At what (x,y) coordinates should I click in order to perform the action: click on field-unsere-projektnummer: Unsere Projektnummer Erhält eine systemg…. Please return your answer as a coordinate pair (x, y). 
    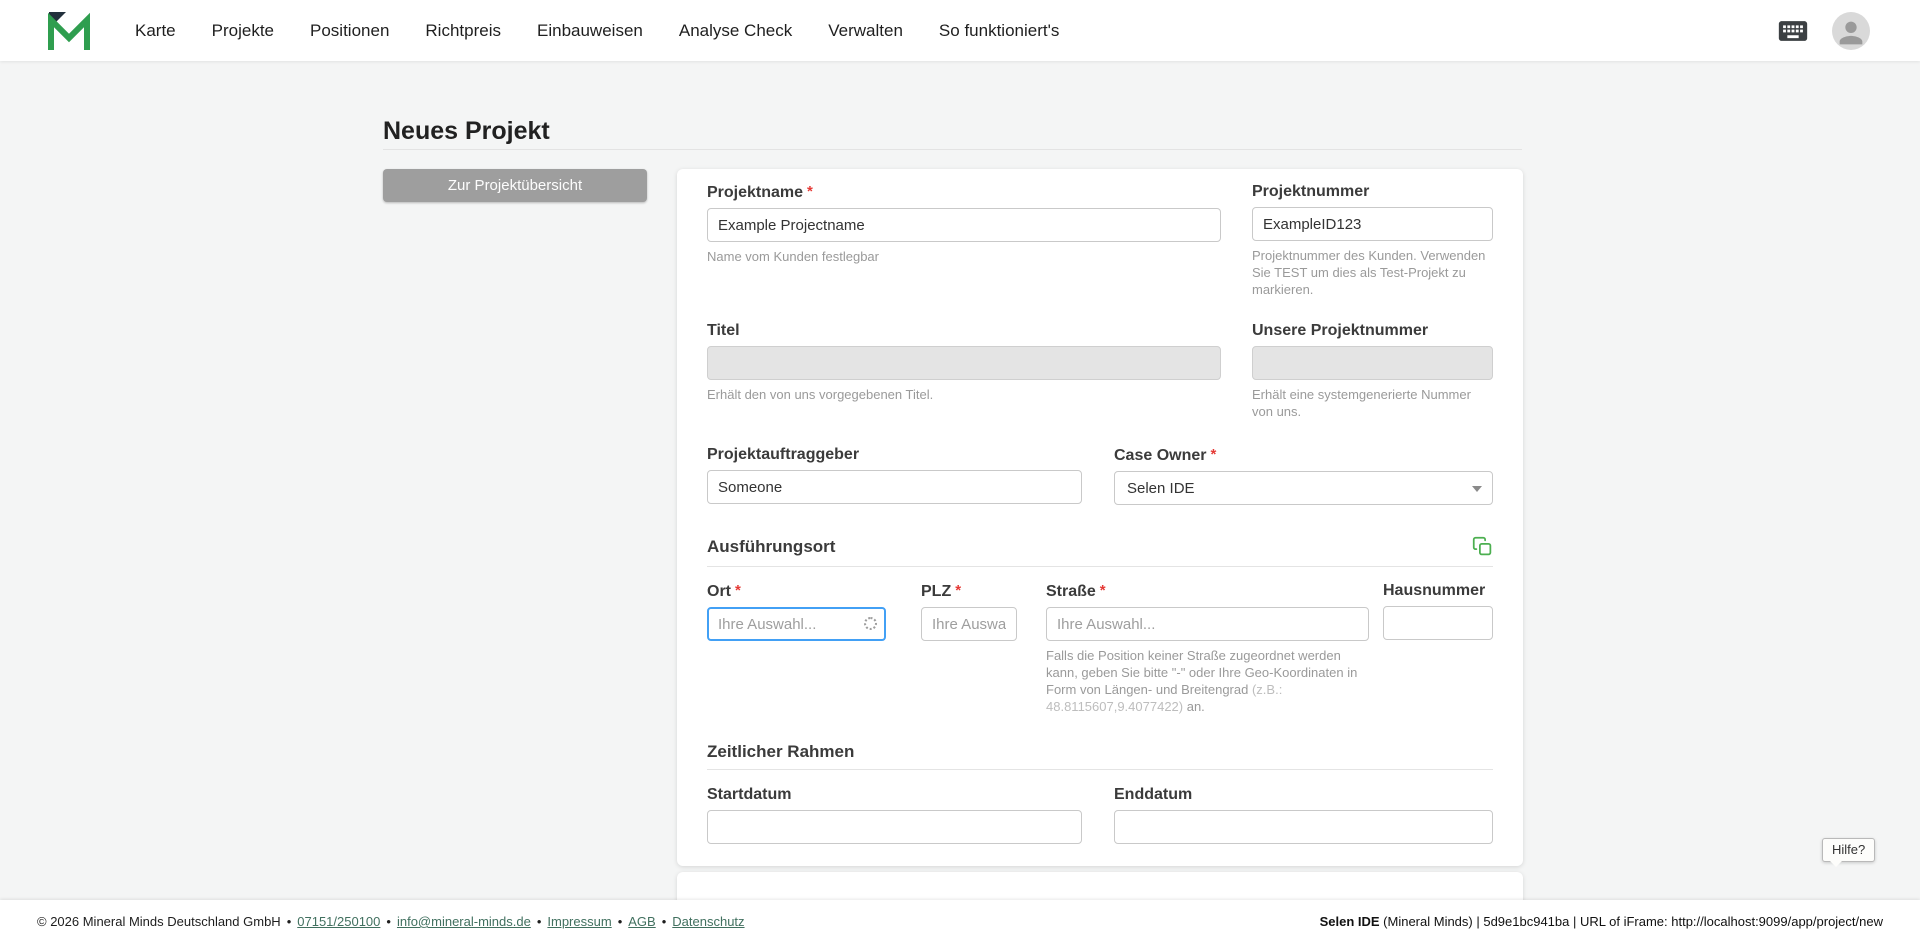
    Looking at the image, I should click on (1372, 370).